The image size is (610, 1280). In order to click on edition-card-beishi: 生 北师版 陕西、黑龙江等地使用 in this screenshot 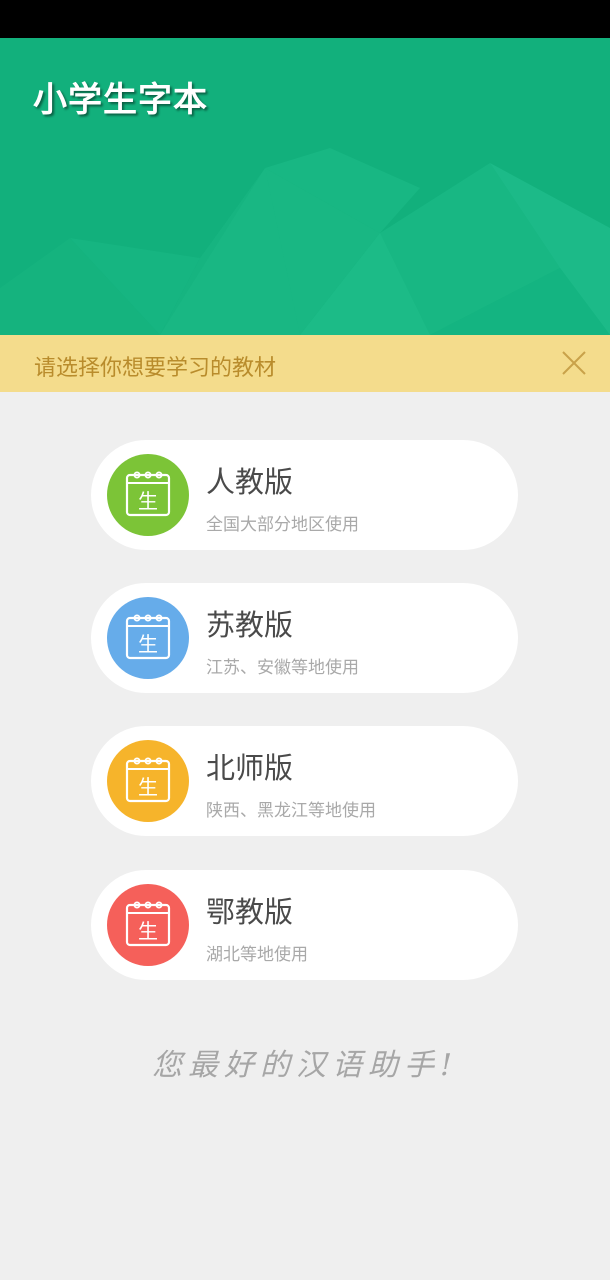, I will do `click(304, 781)`.